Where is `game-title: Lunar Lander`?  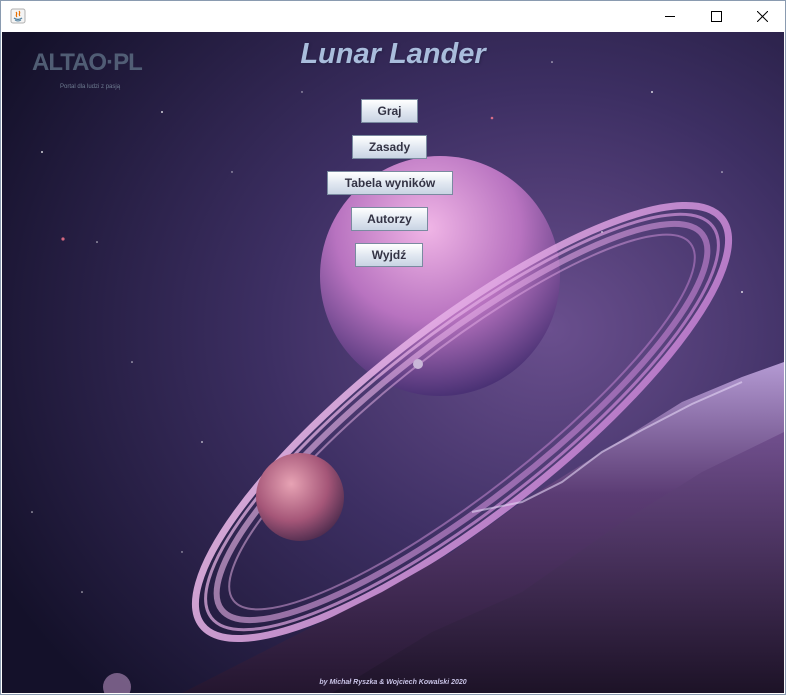
game-title: Lunar Lander is located at coordinates (393, 54).